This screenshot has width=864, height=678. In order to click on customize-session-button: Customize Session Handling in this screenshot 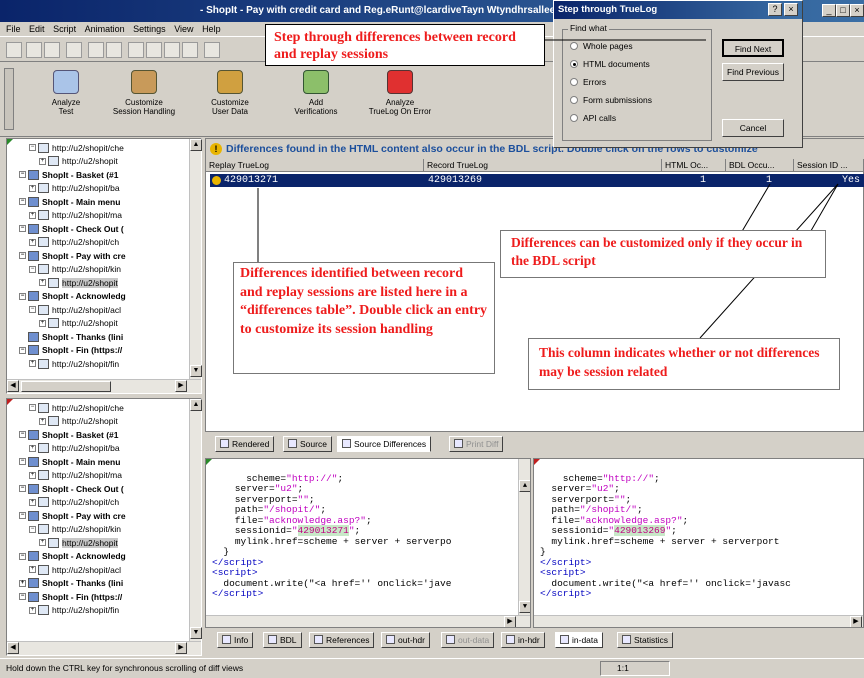, I will do `click(144, 100)`.